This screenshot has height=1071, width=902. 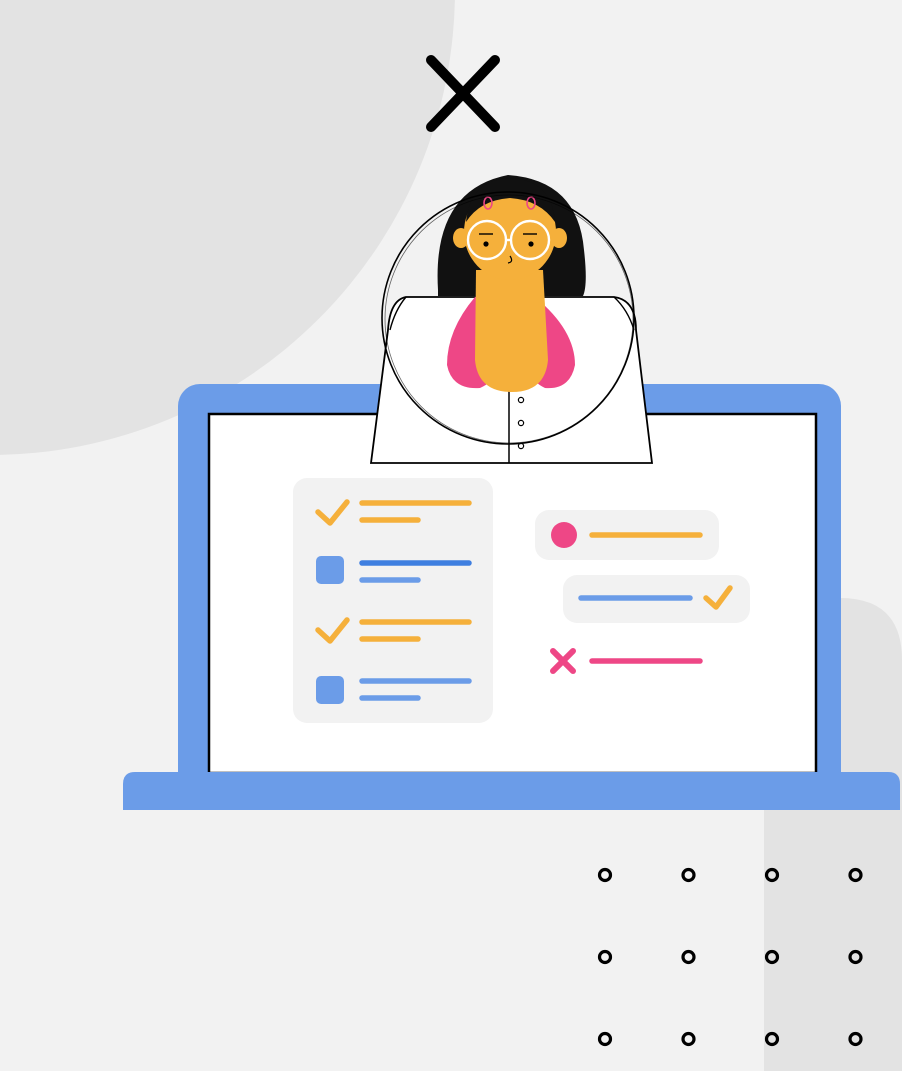 I want to click on status-item-pending, so click(x=627, y=535).